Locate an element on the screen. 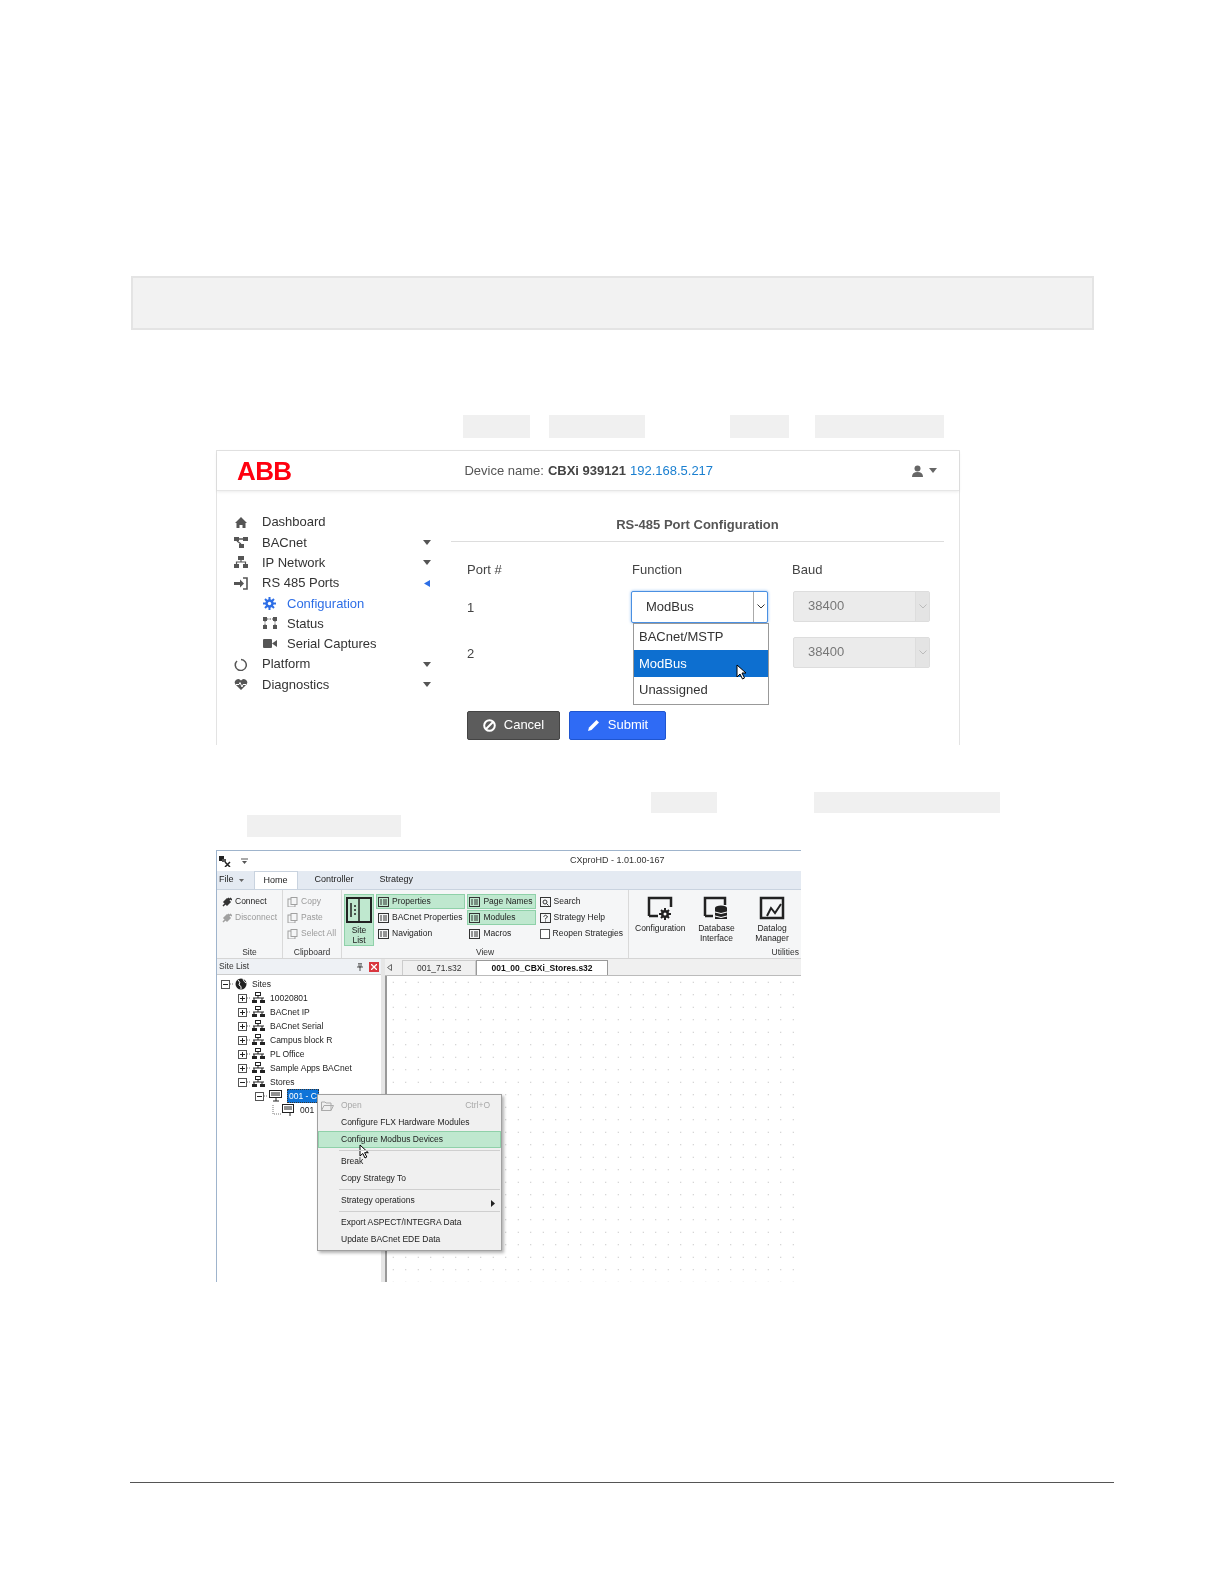 The width and height of the screenshot is (1224, 1584). ribbon-button: Navigation is located at coordinates (421, 933).